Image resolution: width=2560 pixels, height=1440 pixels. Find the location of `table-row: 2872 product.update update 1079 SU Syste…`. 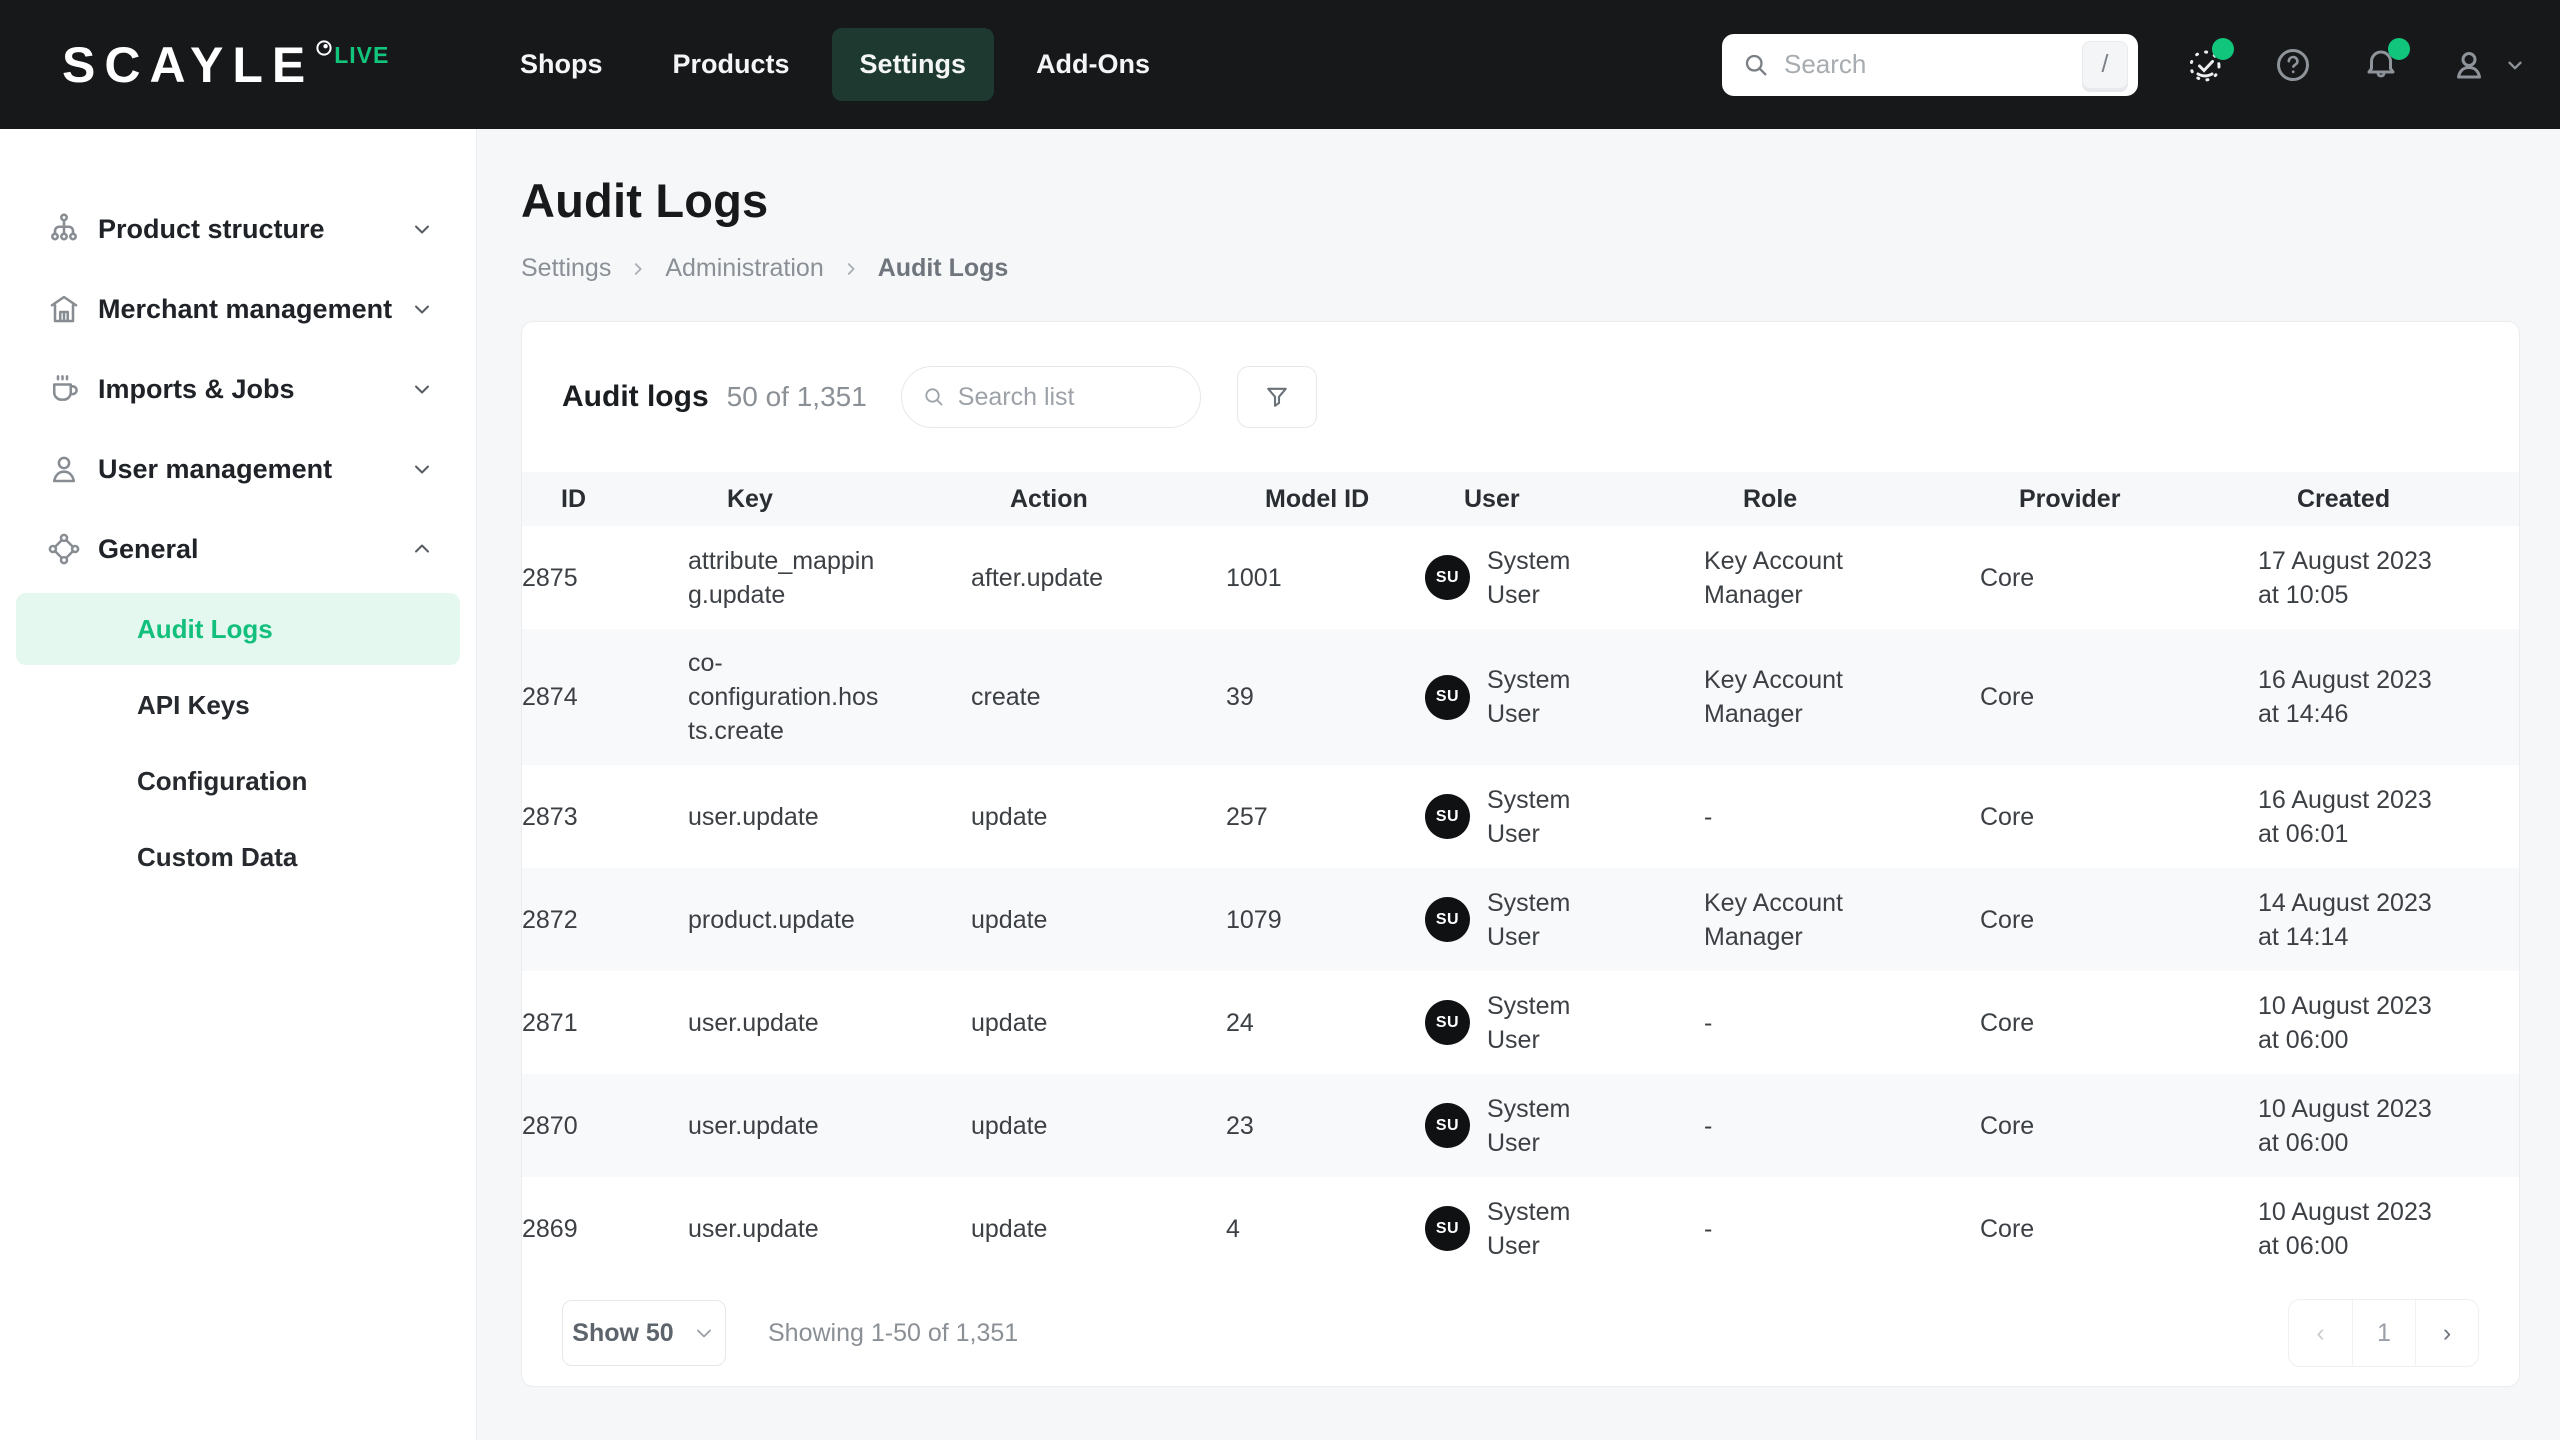

table-row: 2872 product.update update 1079 SU Syste… is located at coordinates (1520, 919).